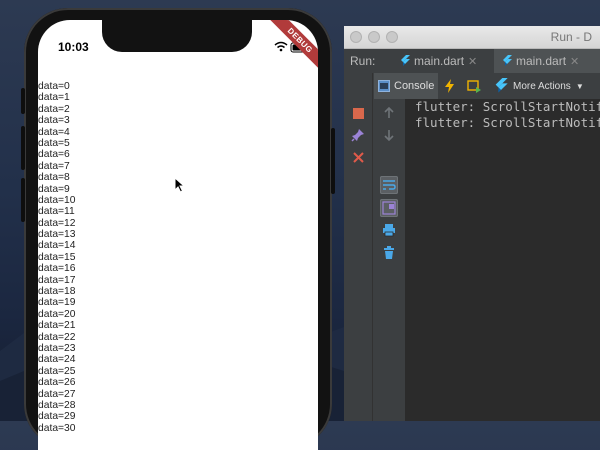 This screenshot has width=600, height=450. What do you see at coordinates (57, 348) in the screenshot?
I see `list-item: data=23` at bounding box center [57, 348].